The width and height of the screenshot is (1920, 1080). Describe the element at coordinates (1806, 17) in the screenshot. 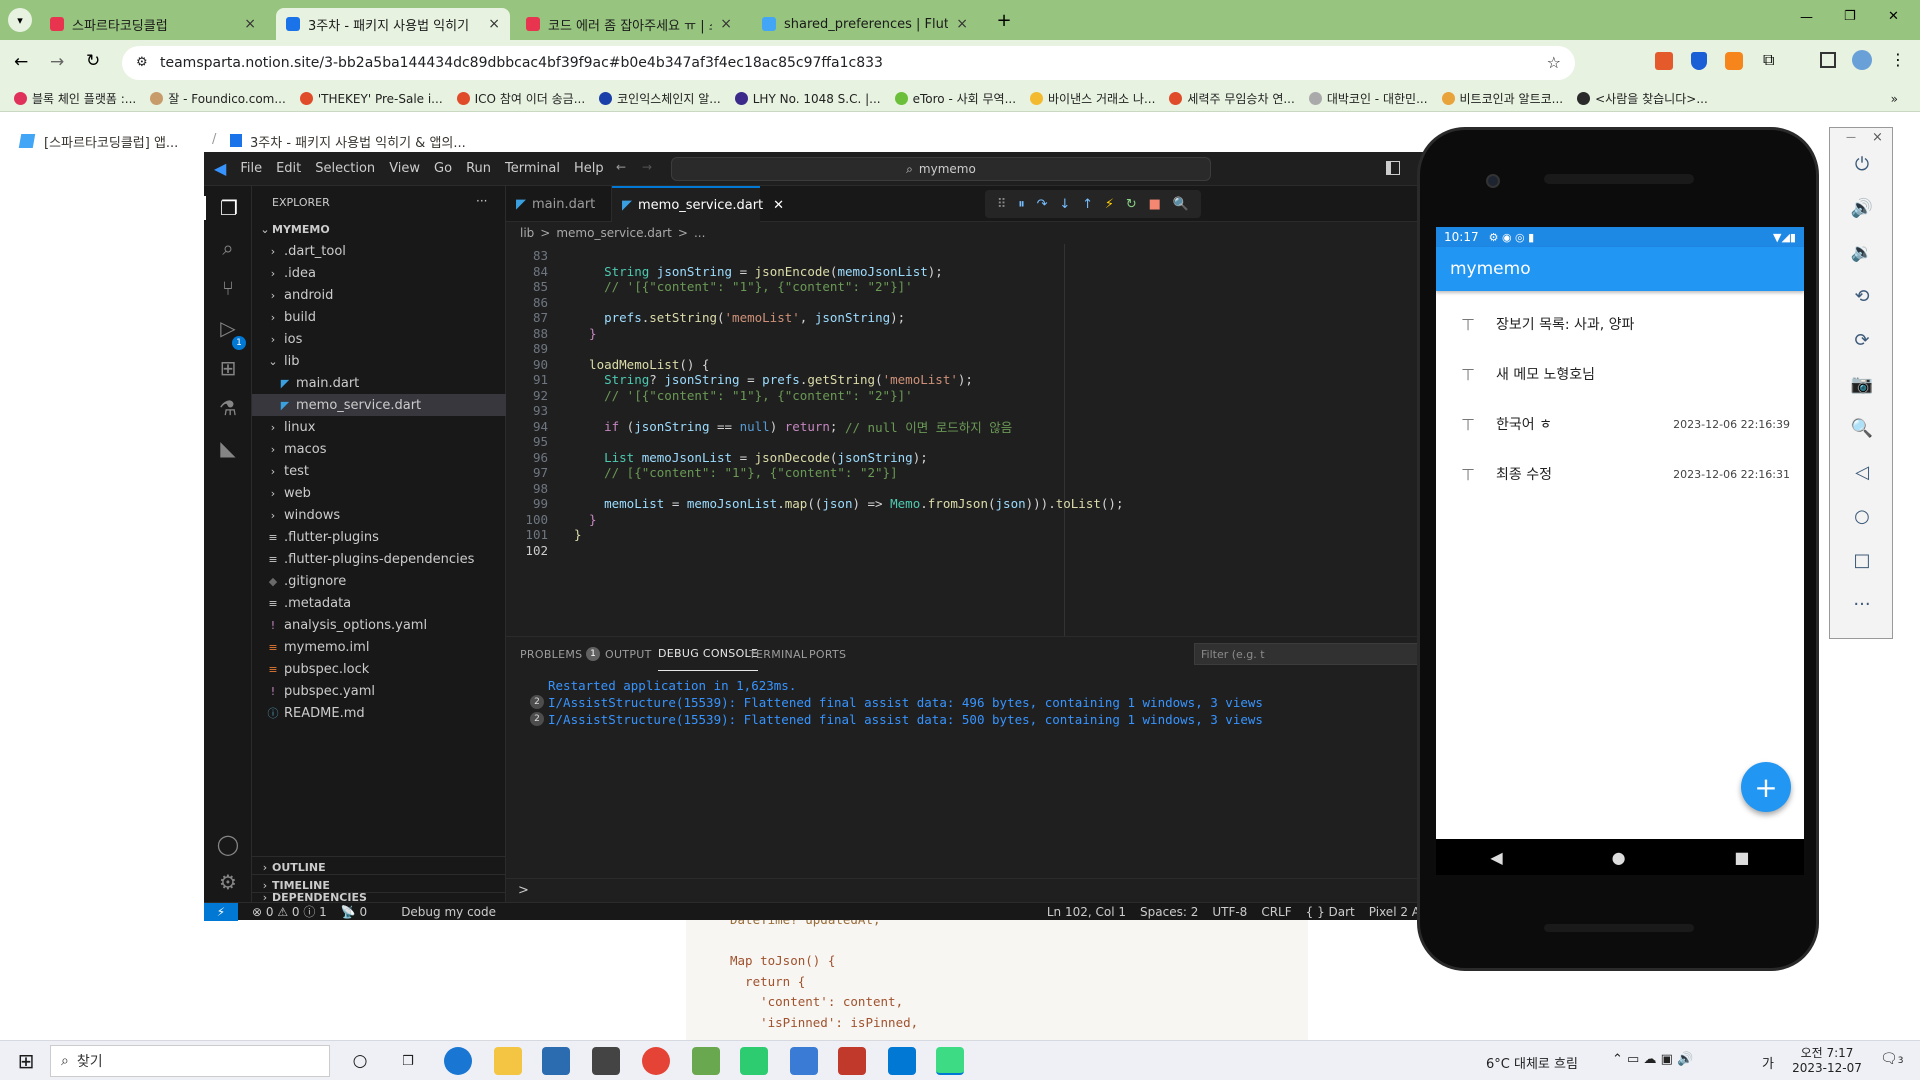

I see `minimize-window-button: —` at that location.